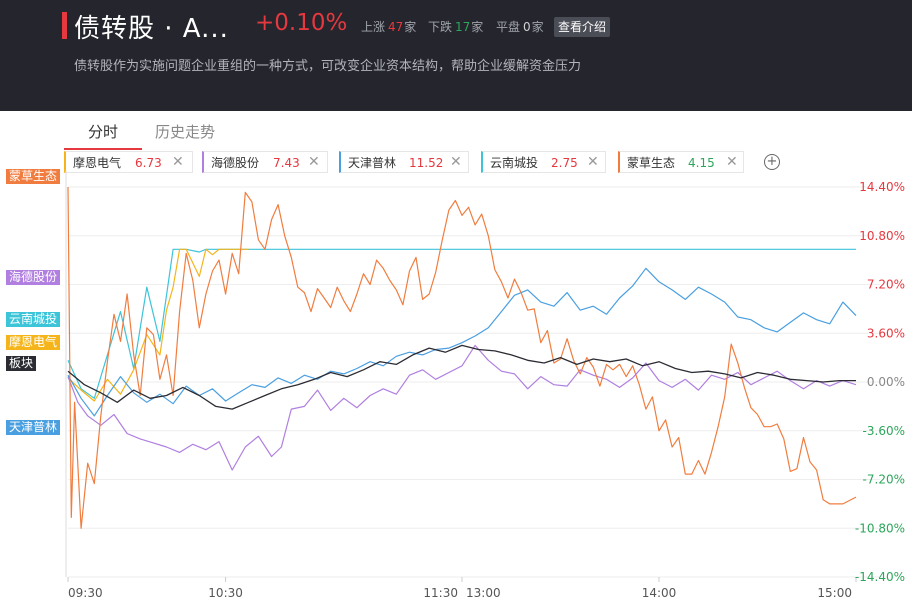 This screenshot has width=912, height=602. Describe the element at coordinates (886, 333) in the screenshot. I see `y-tick-label: 3.60%` at that location.